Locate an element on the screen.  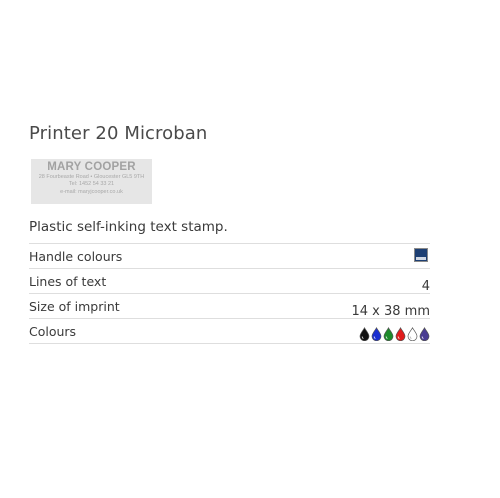
stamp-sample-name: MARY COOPER is located at coordinates (91, 167).